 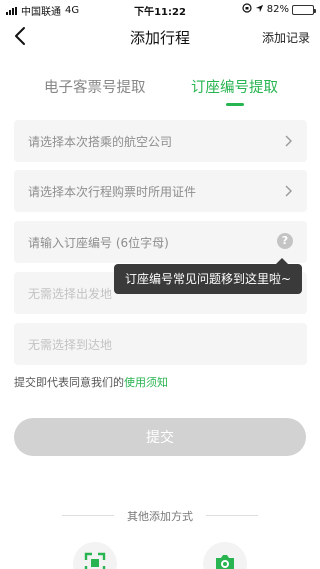 I want to click on camera-icon, so click(x=225, y=562).